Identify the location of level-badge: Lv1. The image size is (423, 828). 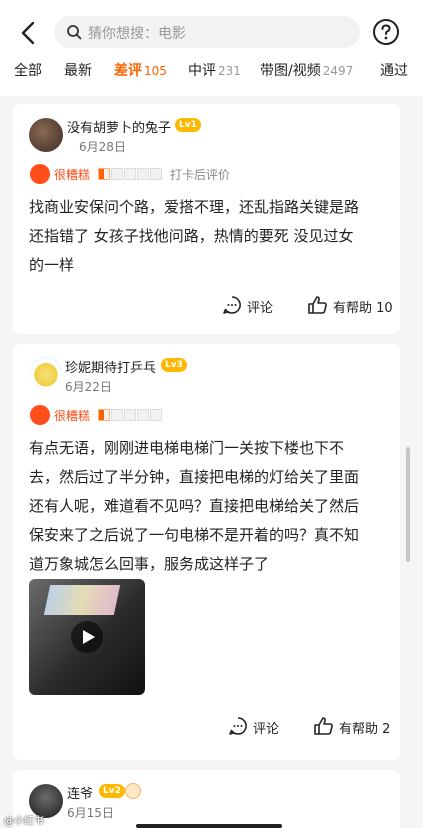
(188, 125).